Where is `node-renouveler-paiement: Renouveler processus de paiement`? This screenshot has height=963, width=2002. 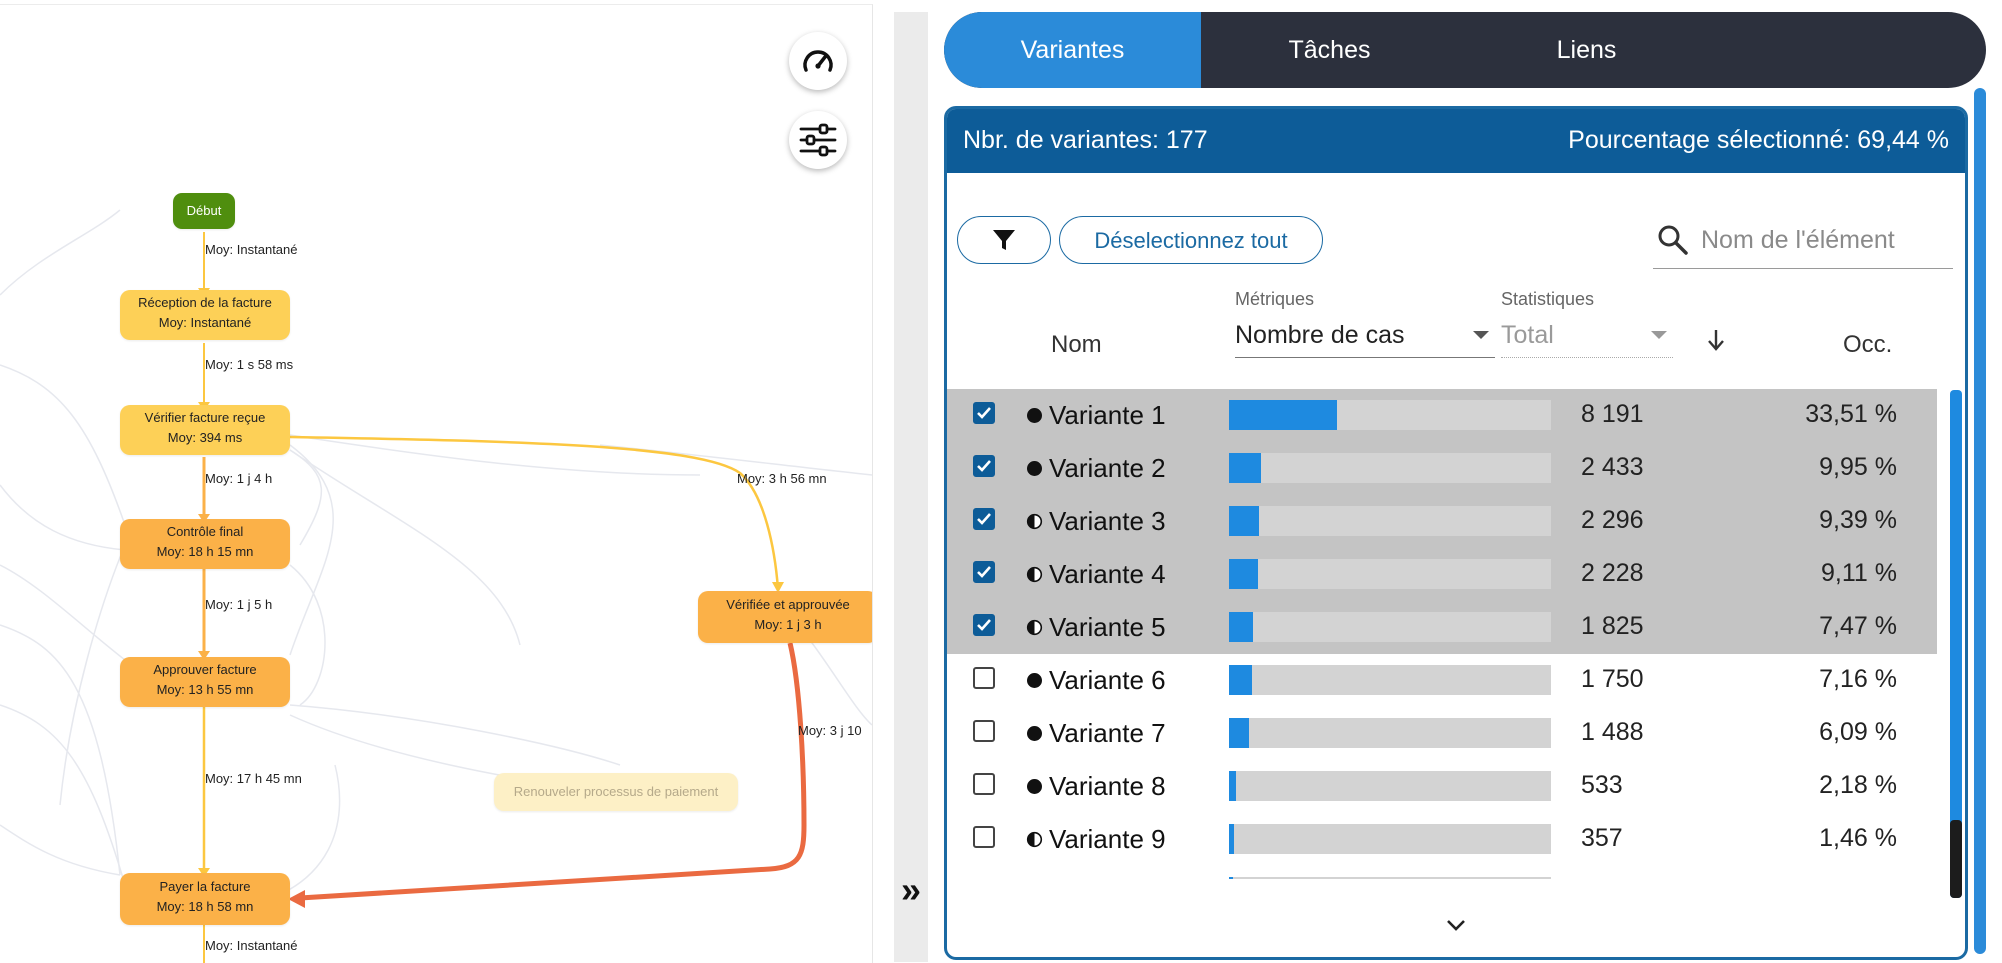
node-renouveler-paiement: Renouveler processus de paiement is located at coordinates (616, 792).